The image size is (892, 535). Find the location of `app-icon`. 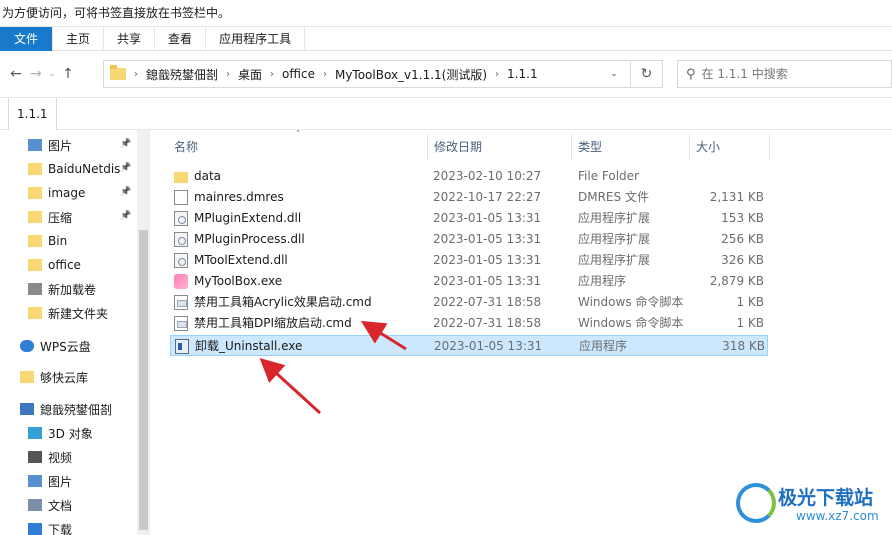

app-icon is located at coordinates (181, 281).